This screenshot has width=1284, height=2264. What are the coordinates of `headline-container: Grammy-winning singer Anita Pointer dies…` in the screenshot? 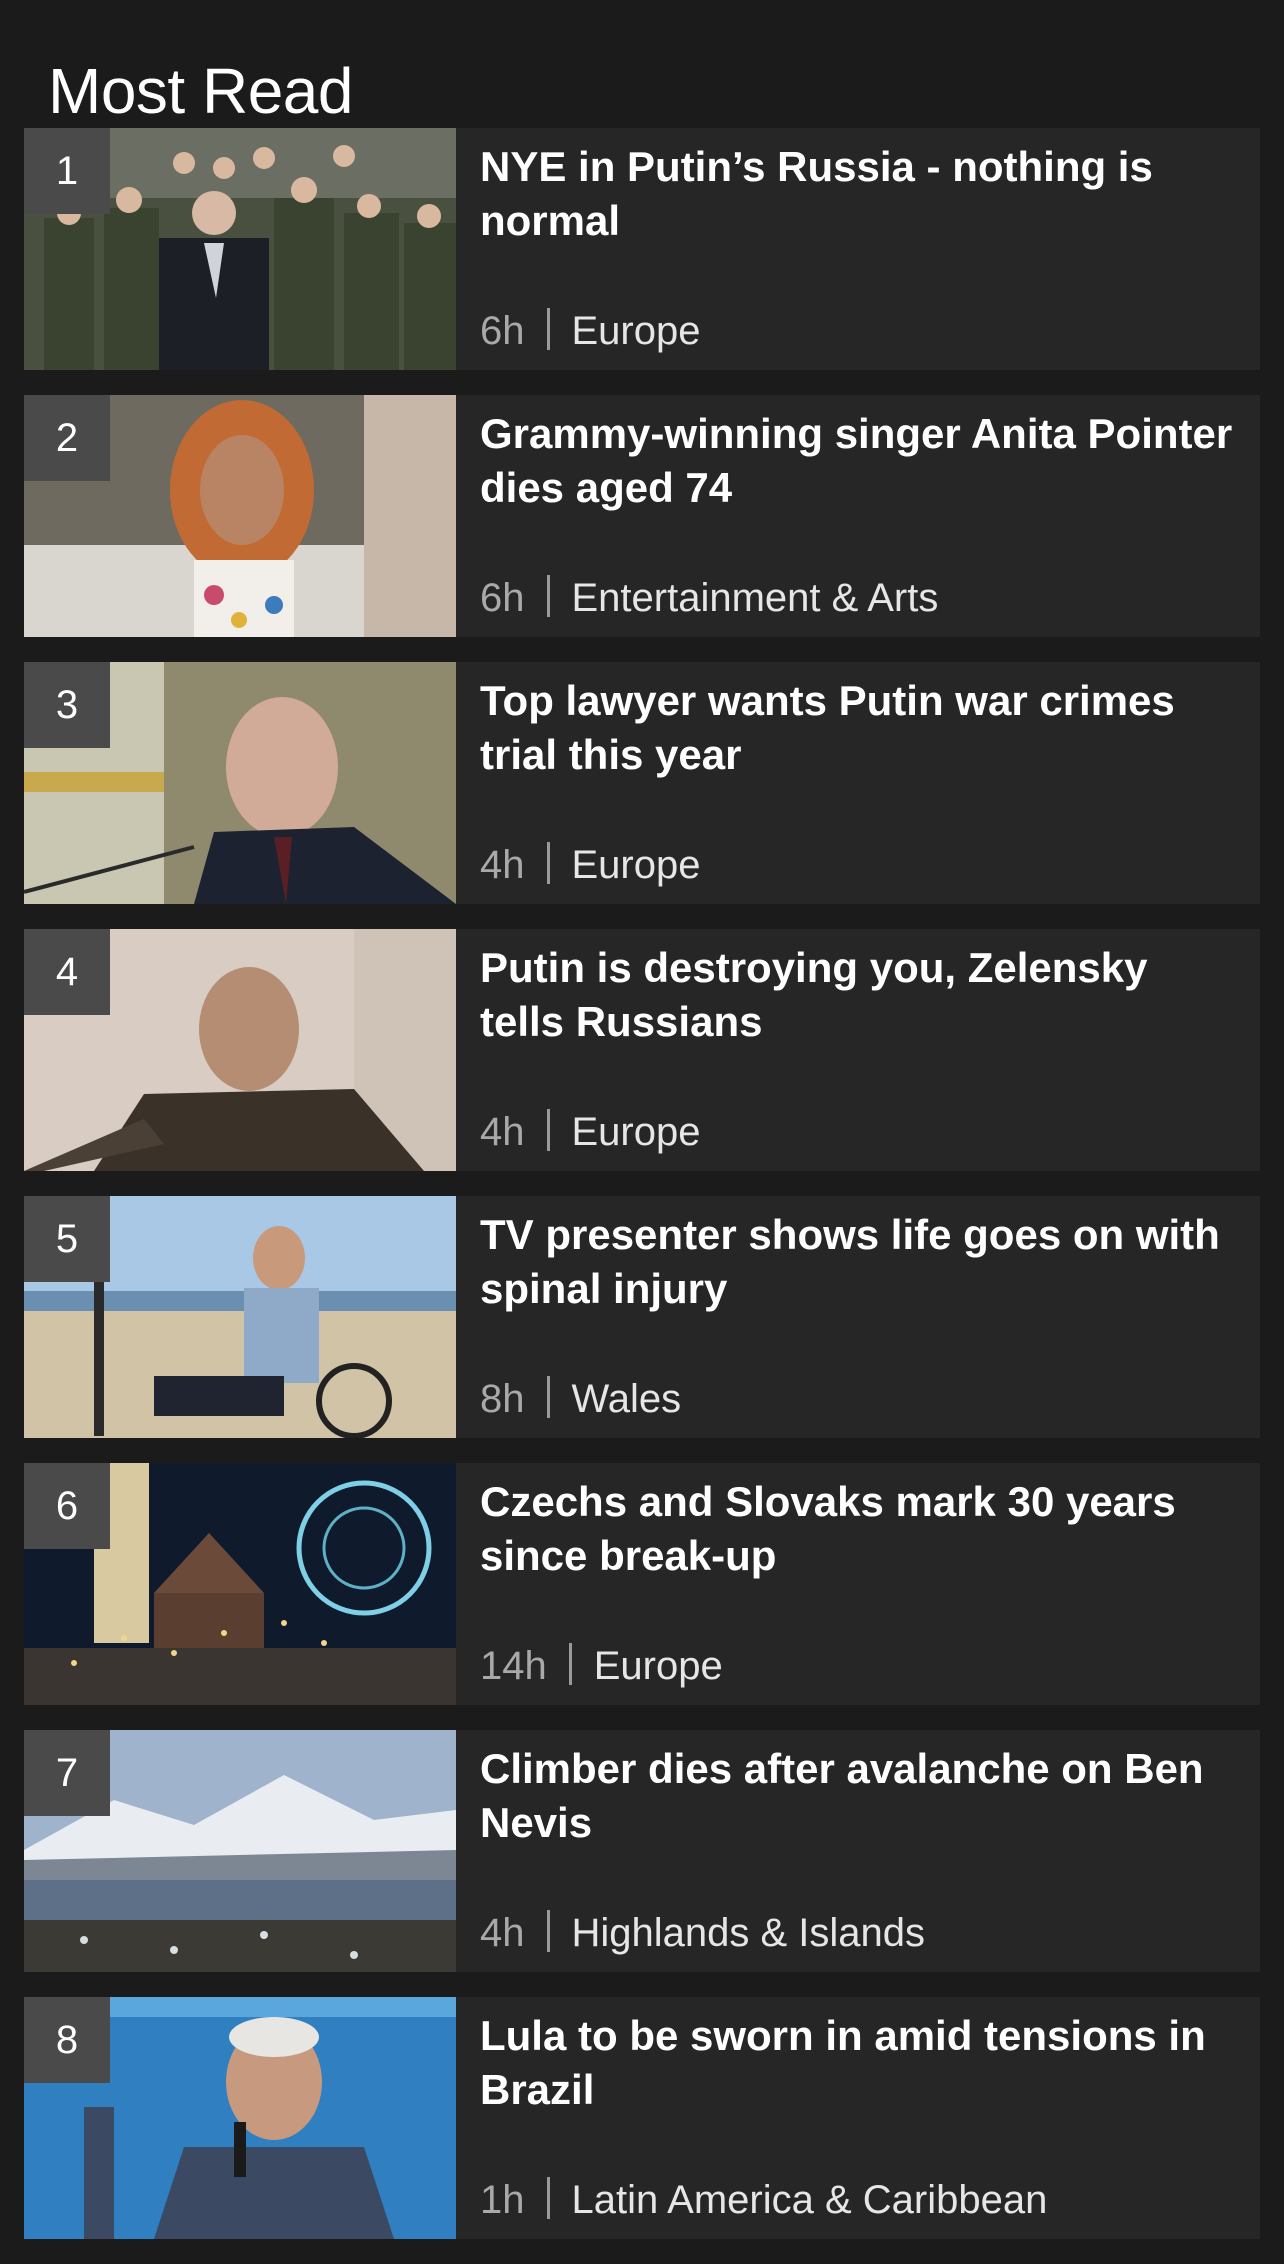 It's located at (860, 461).